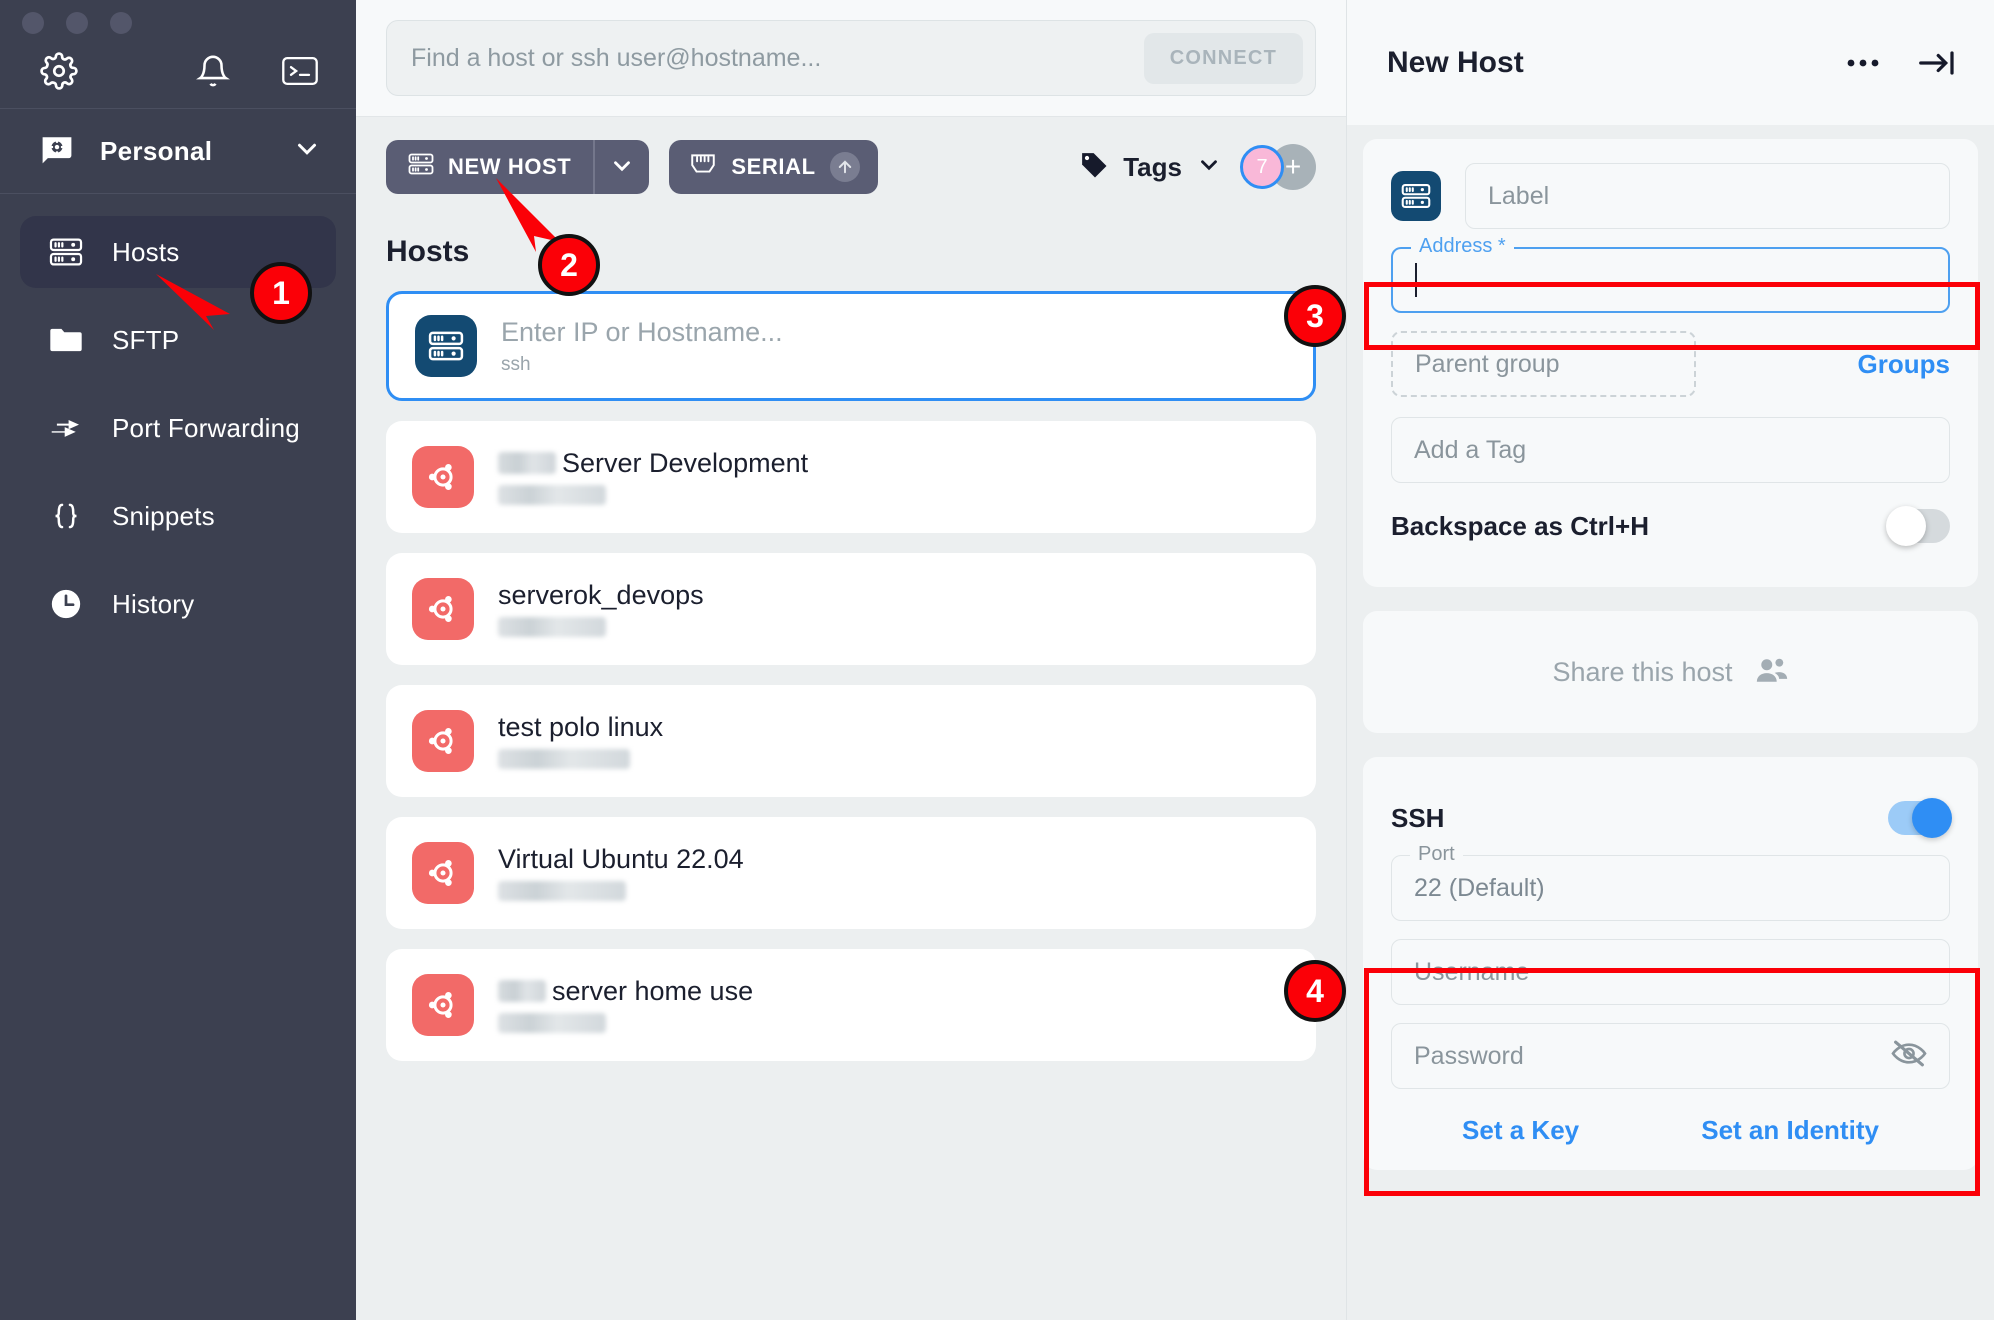  I want to click on sidebar-item-history: History, so click(178, 604).